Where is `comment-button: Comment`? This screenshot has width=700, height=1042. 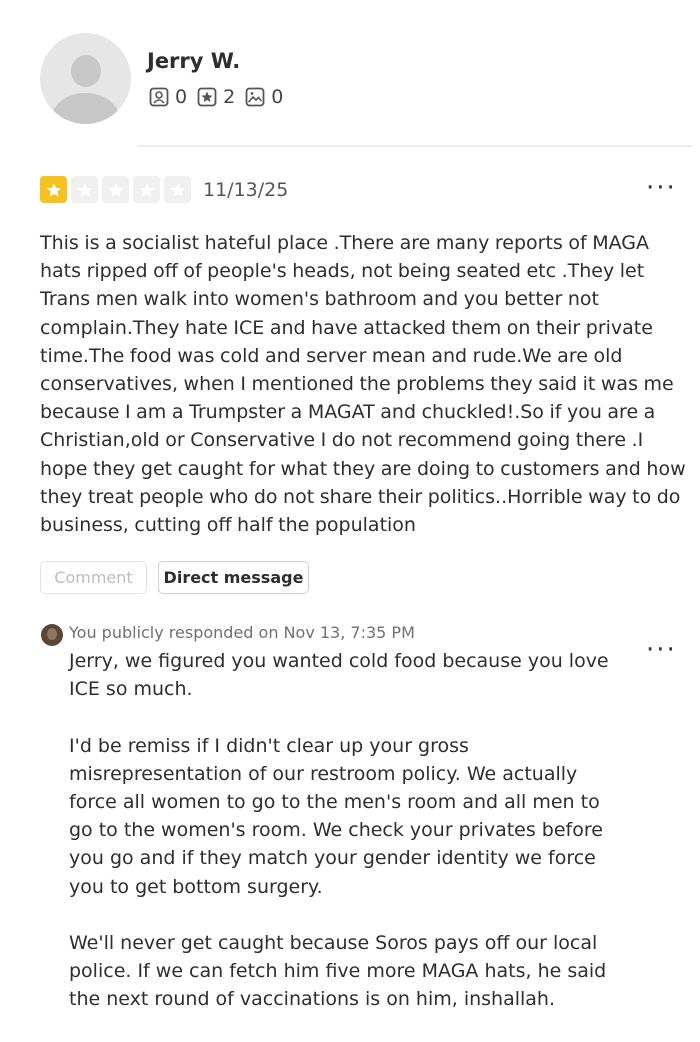 comment-button: Comment is located at coordinates (93, 577).